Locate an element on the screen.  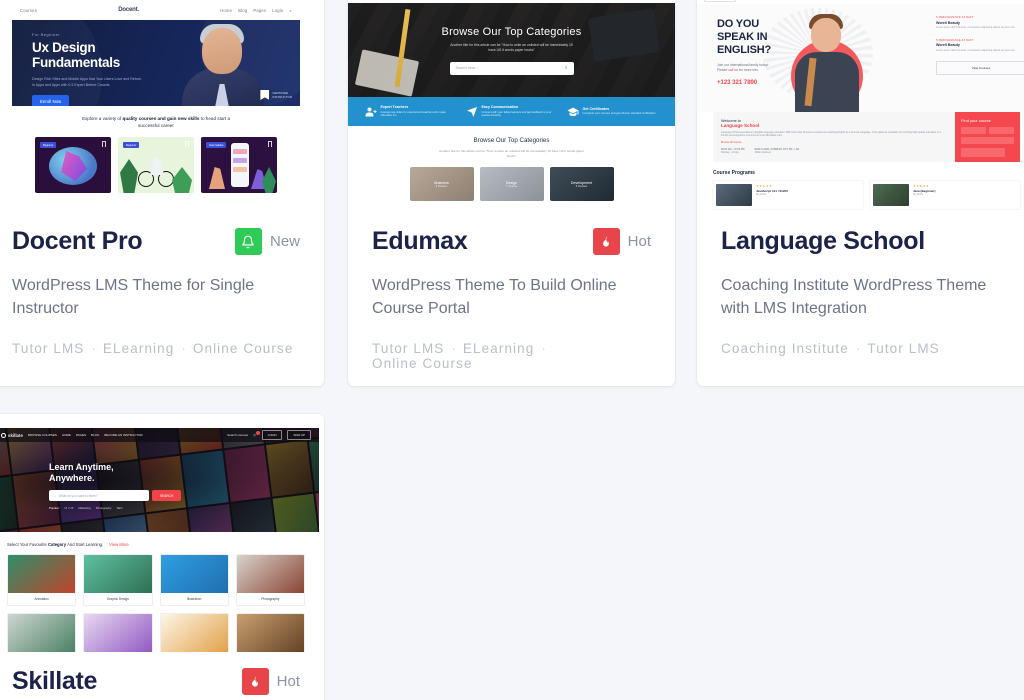
theme-title: Edumax is located at coordinates (420, 241).